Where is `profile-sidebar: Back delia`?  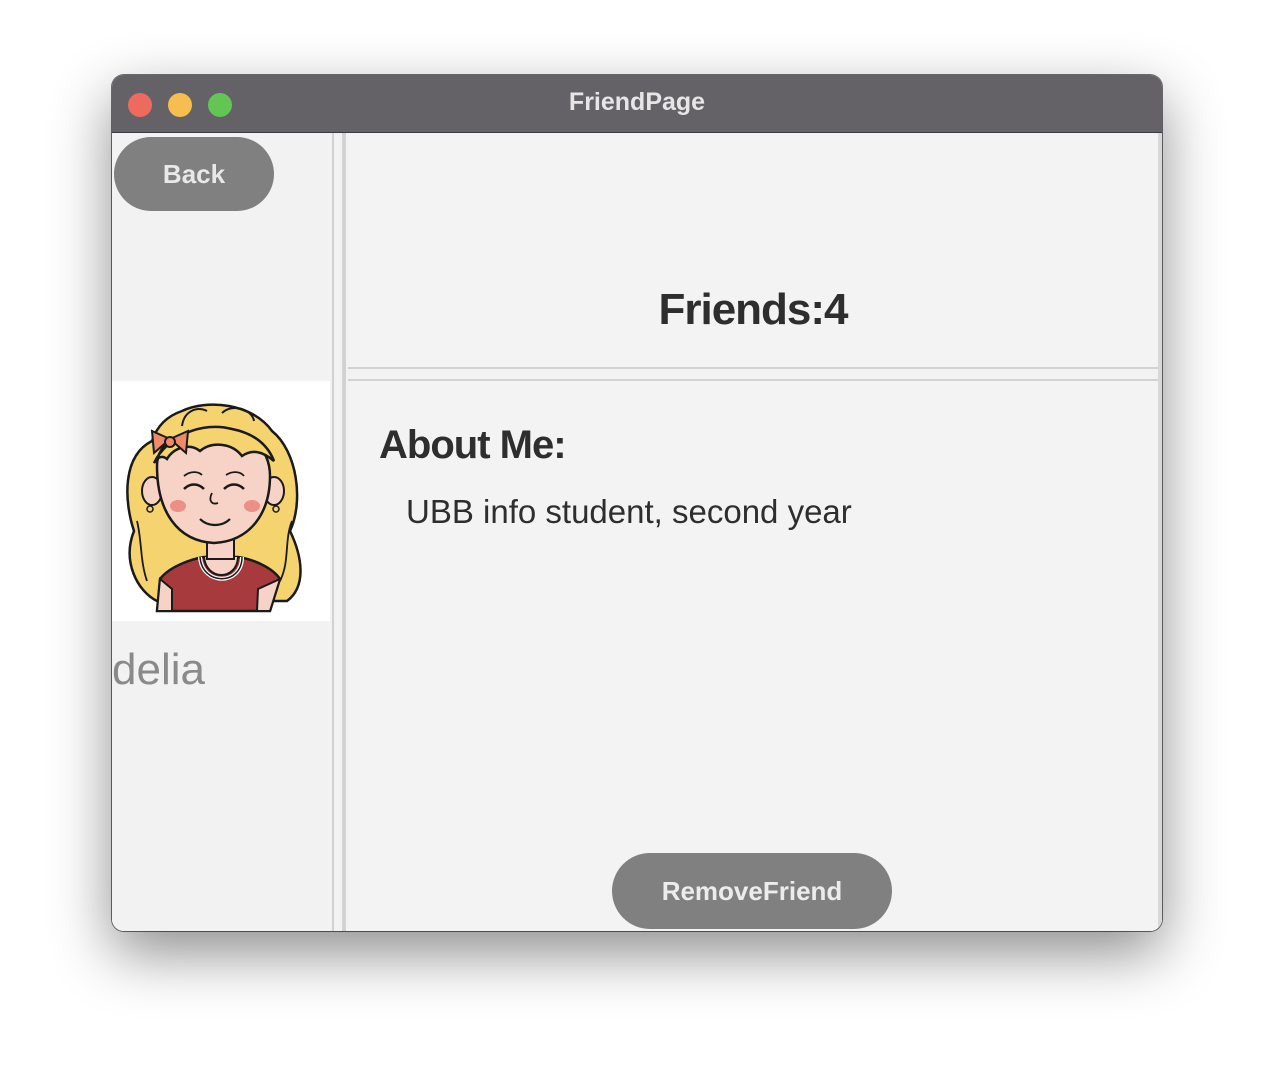 profile-sidebar: Back delia is located at coordinates (222, 532).